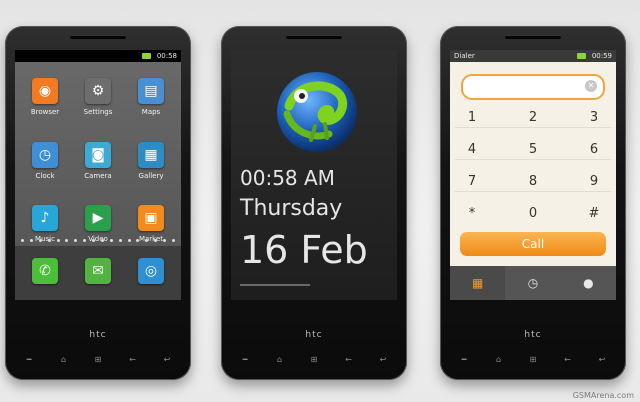 This screenshot has width=640, height=402. I want to click on phone-icon: ✆, so click(45, 271).